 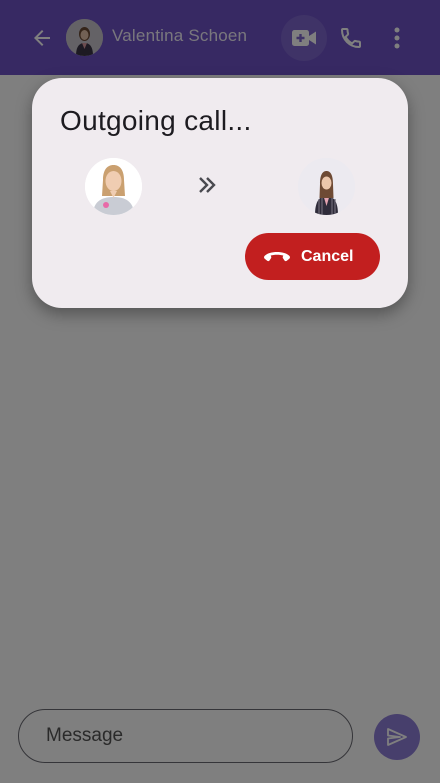 What do you see at coordinates (113, 186) in the screenshot?
I see `caller-avatar` at bounding box center [113, 186].